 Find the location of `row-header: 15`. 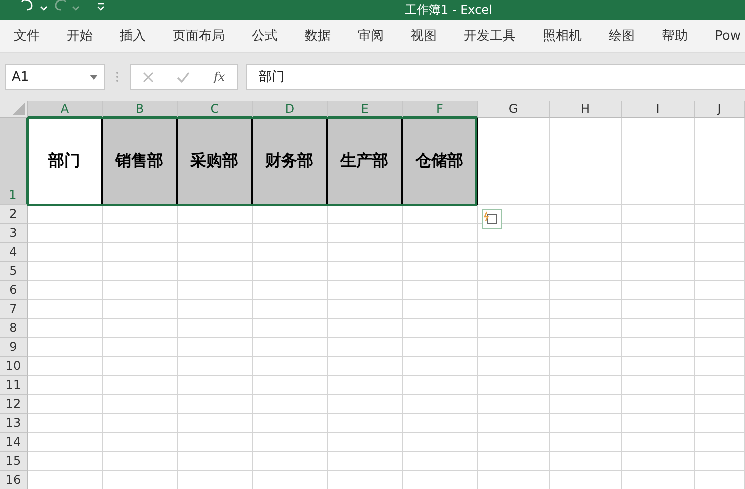

row-header: 15 is located at coordinates (14, 461).